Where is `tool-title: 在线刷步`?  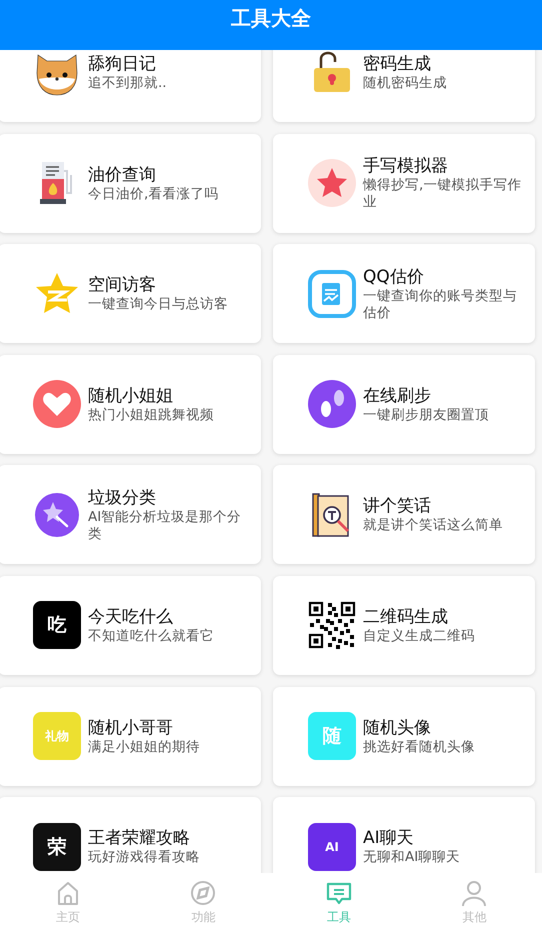 tool-title: 在线刷步 is located at coordinates (397, 395).